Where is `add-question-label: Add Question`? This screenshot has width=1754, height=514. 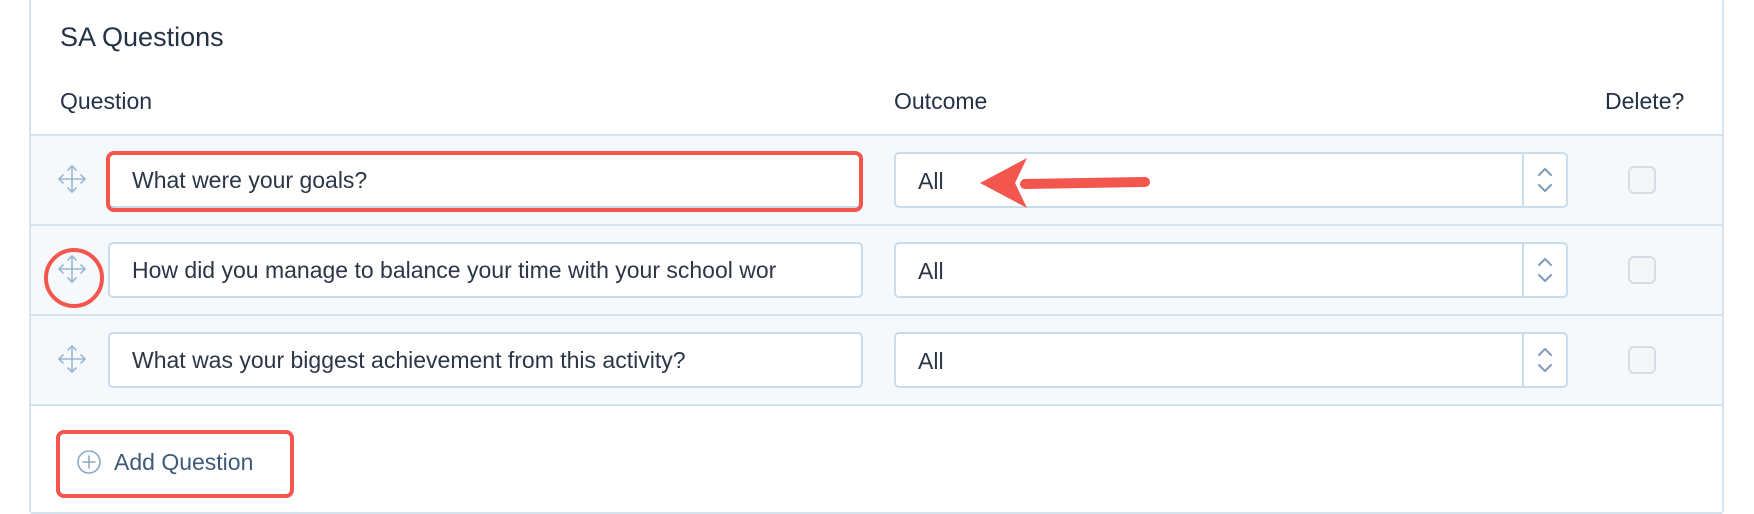 add-question-label: Add Question is located at coordinates (184, 462).